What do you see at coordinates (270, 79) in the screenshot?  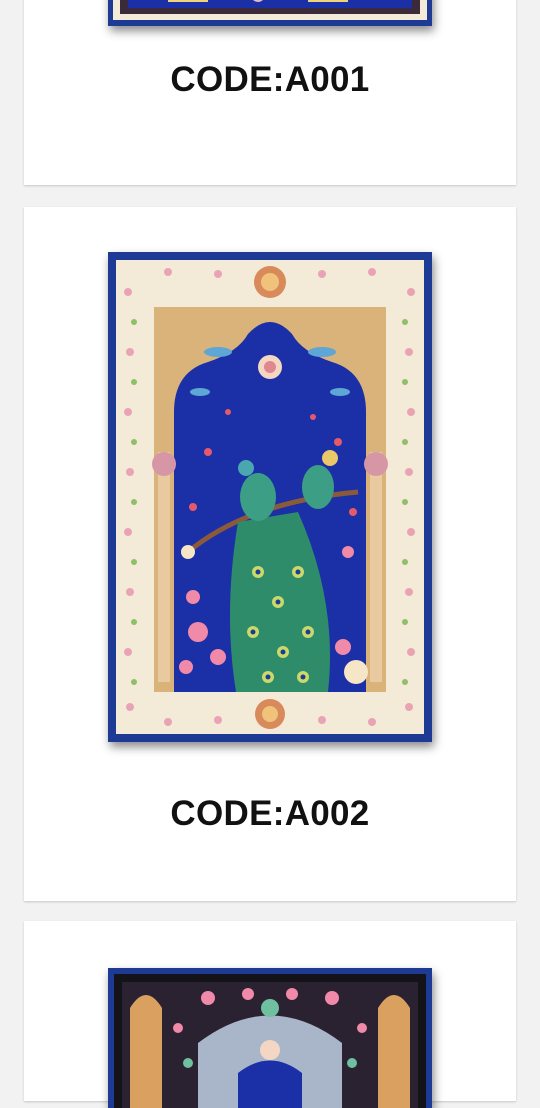 I see `product-code: CODE:A001` at bounding box center [270, 79].